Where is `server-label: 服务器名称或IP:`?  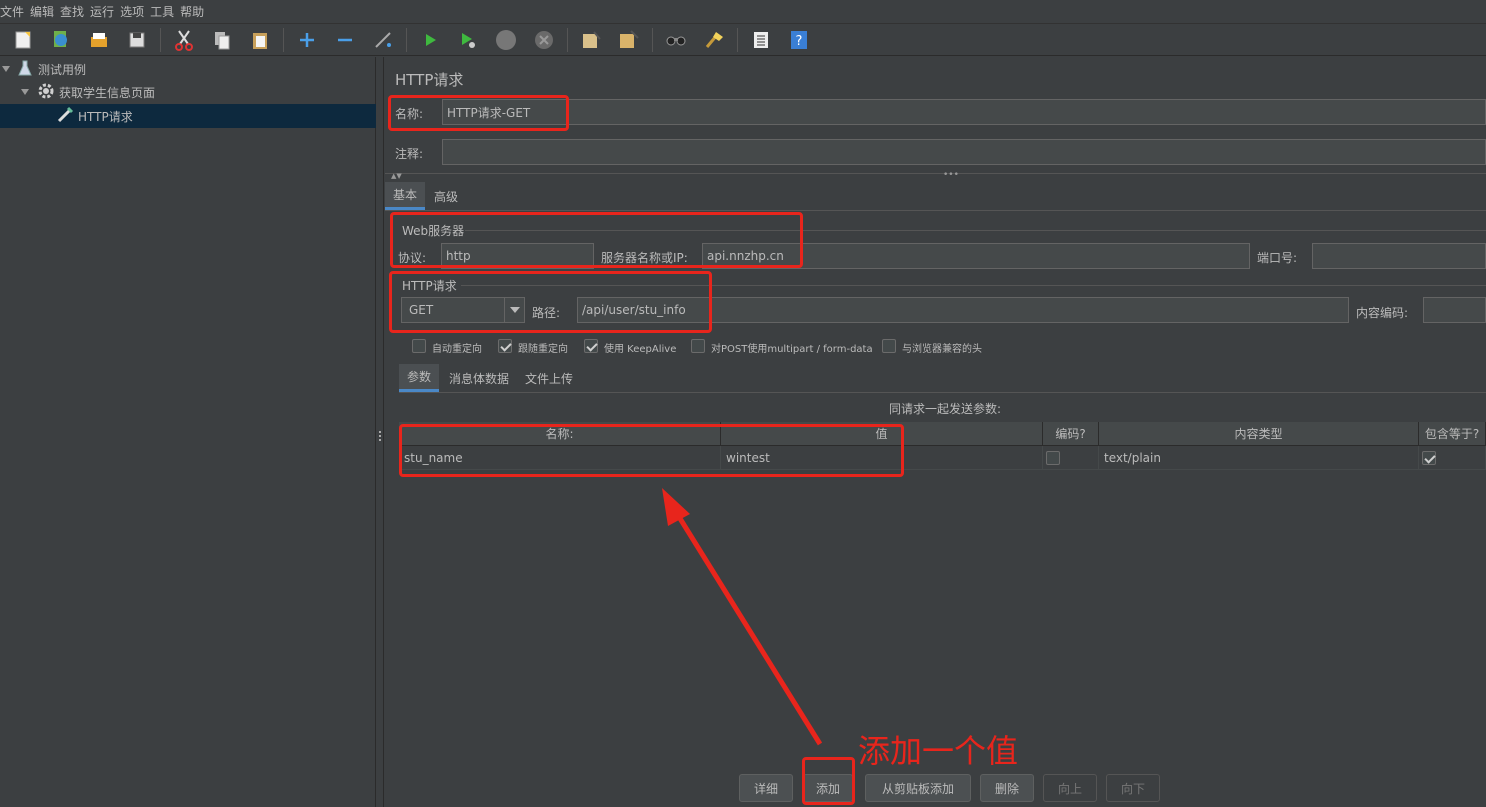 server-label: 服务器名称或IP: is located at coordinates (644, 258).